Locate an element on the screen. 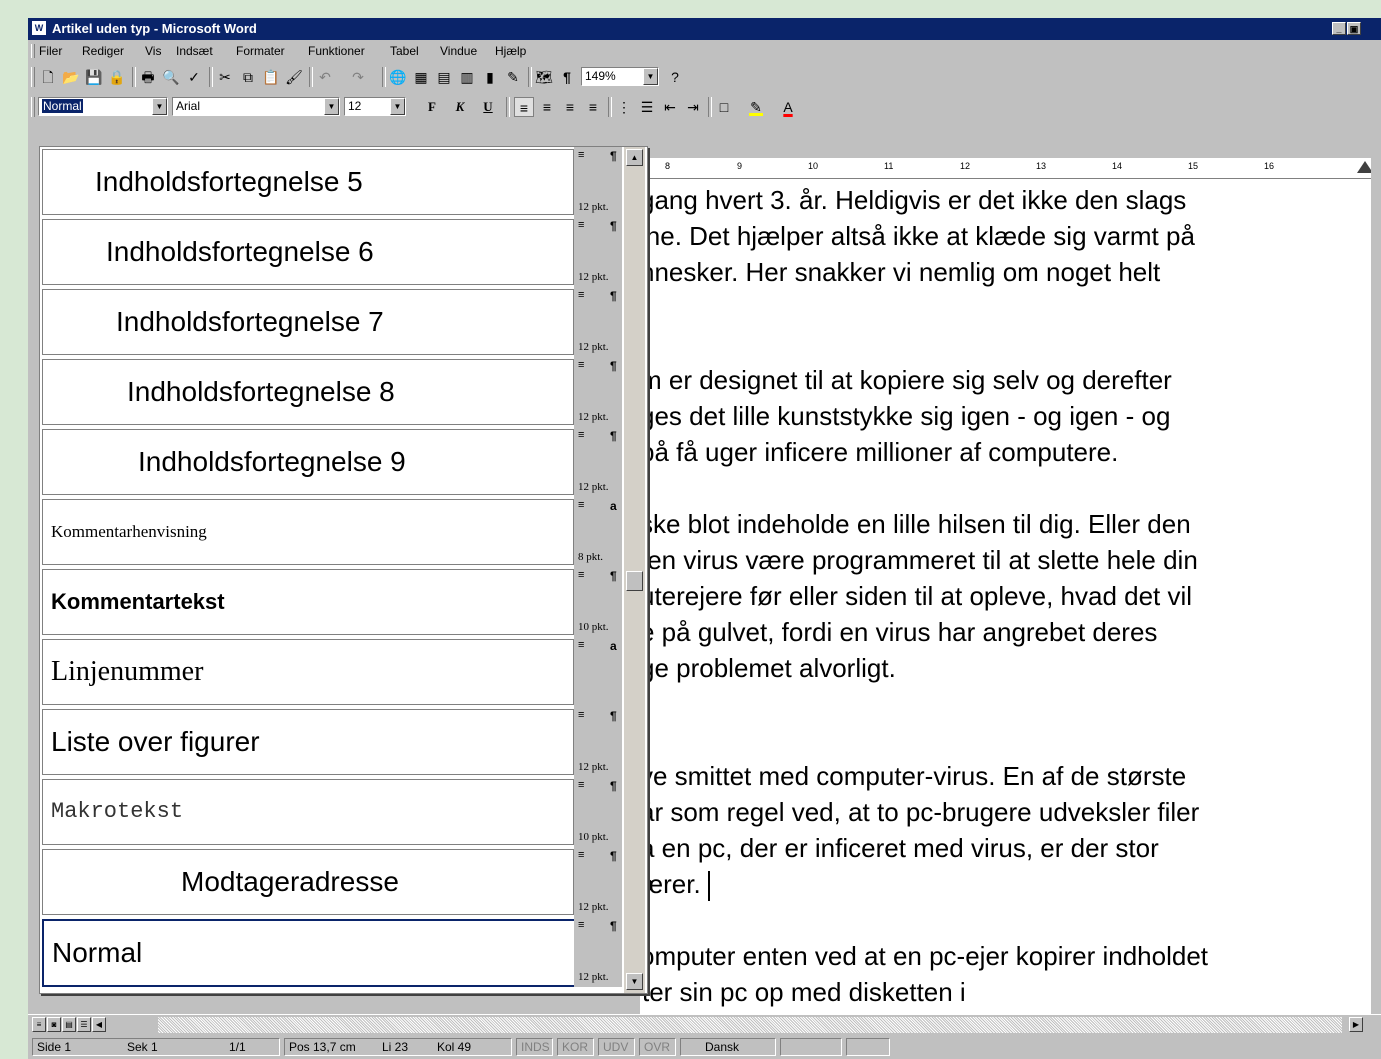 This screenshot has width=1381, height=1059. font-size-combo: 12 ▼ is located at coordinates (375, 106).